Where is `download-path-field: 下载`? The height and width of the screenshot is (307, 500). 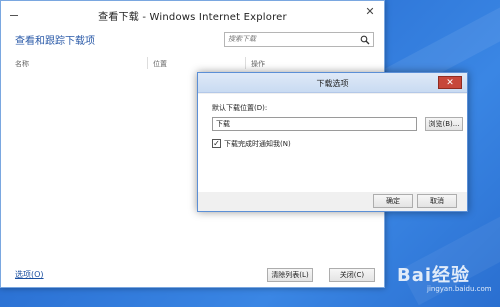 download-path-field: 下载 is located at coordinates (314, 124).